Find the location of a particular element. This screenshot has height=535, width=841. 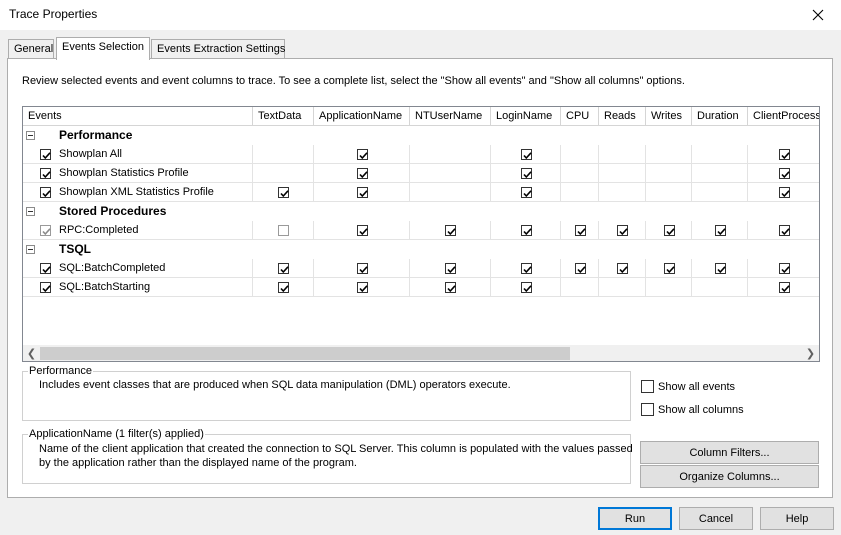

show-all-events-checkbox is located at coordinates (647, 386).